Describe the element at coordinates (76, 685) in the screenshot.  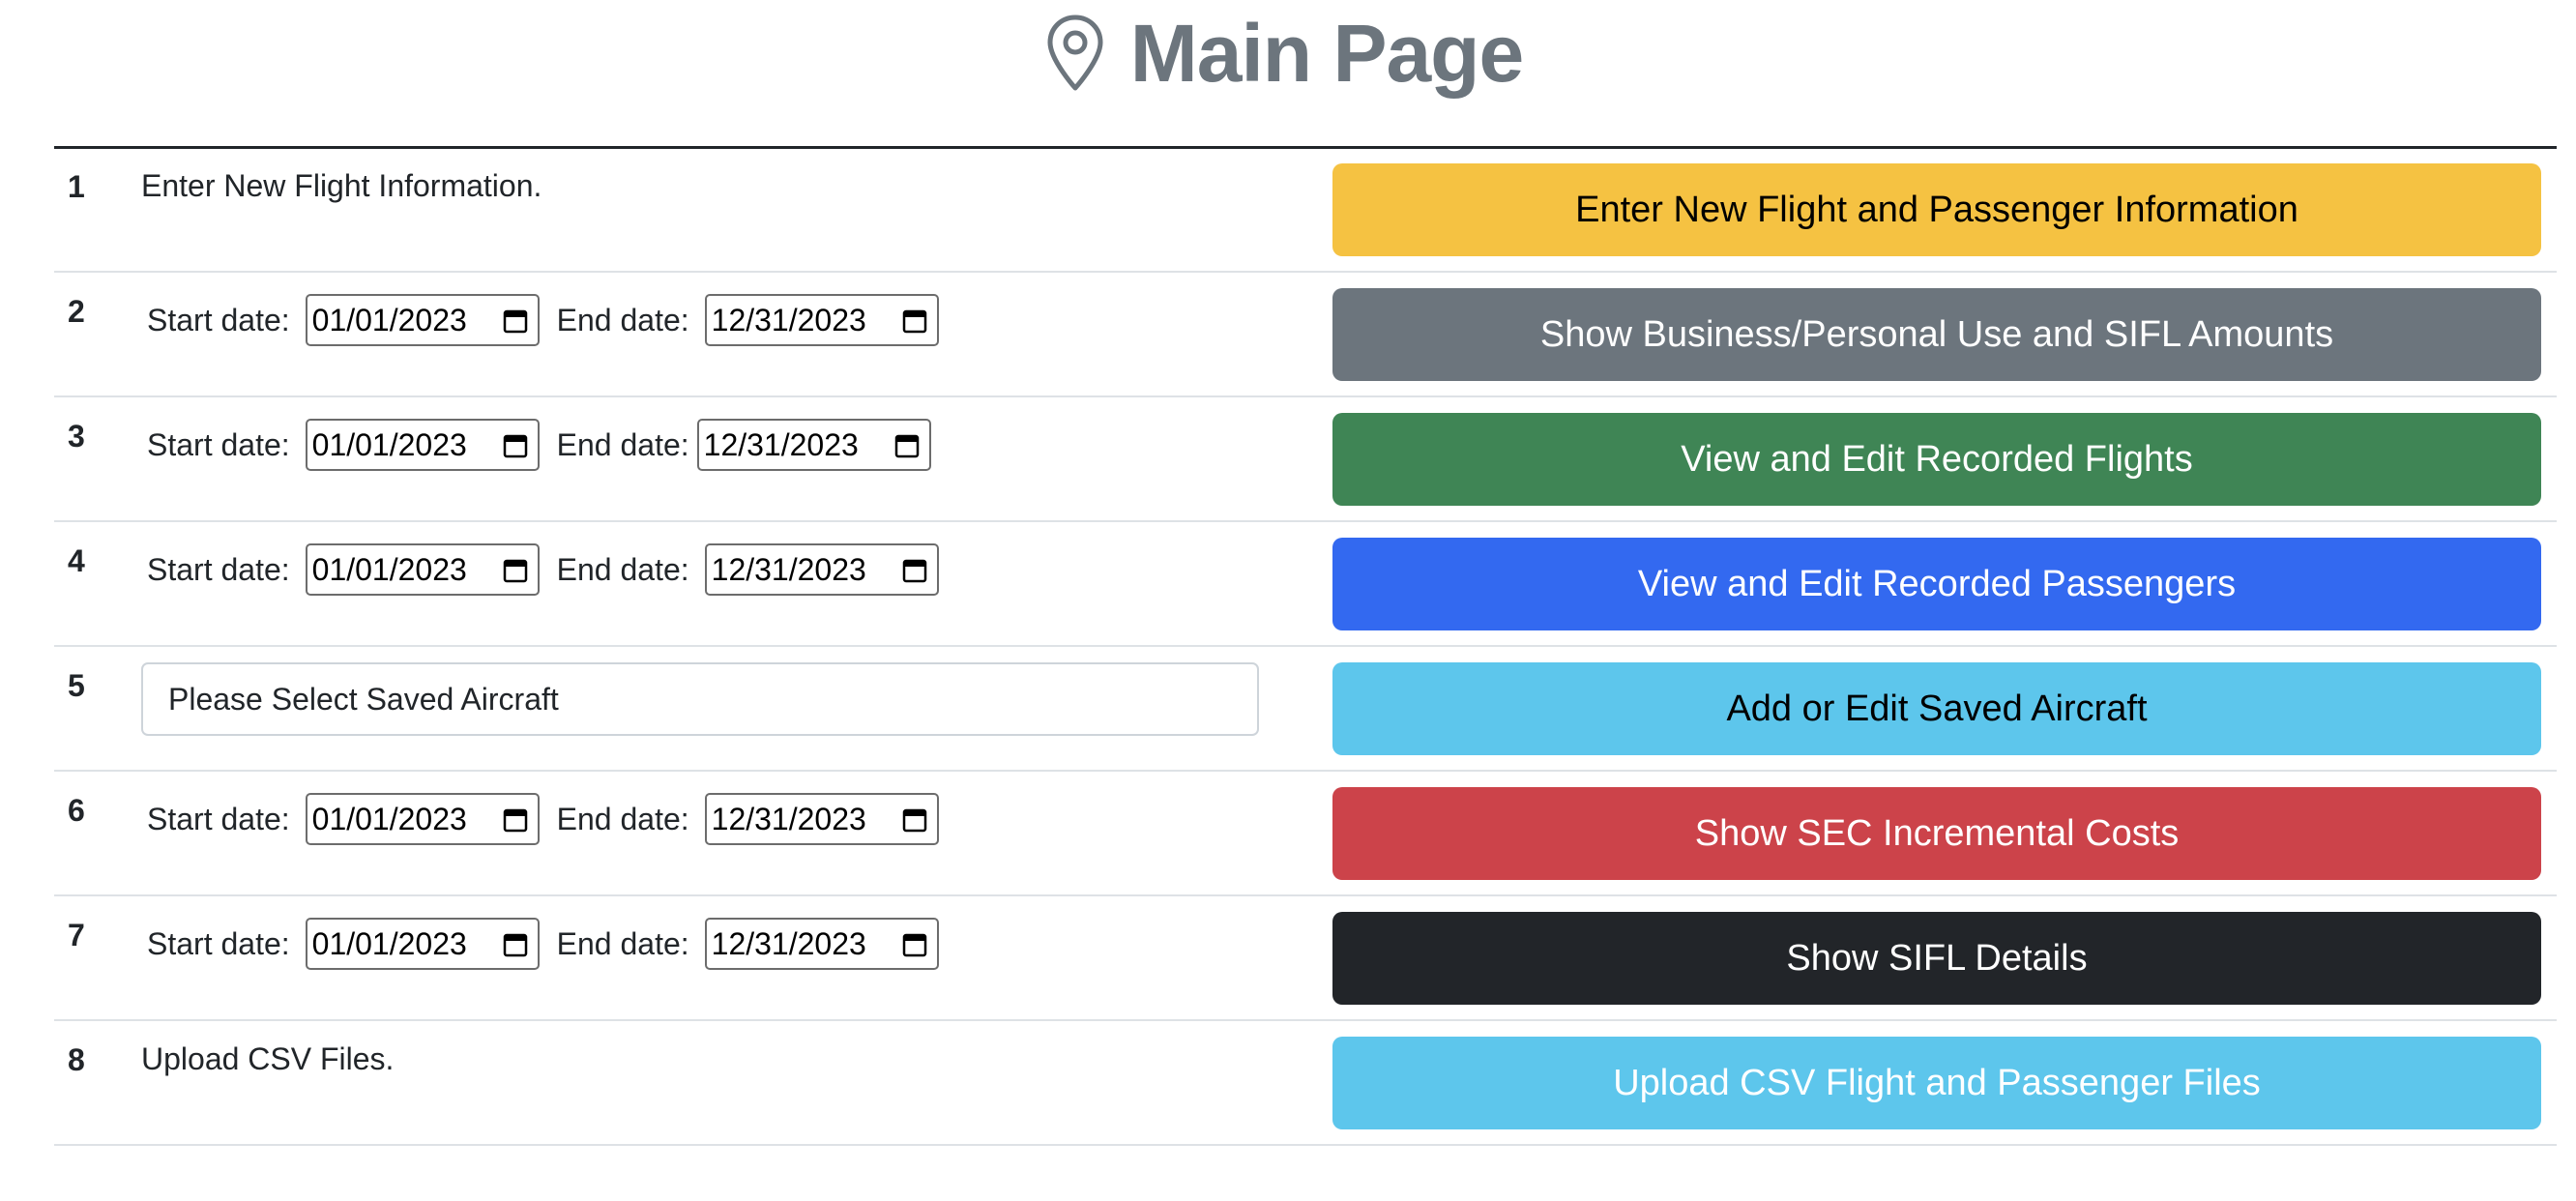
I see `row-number: 5` at that location.